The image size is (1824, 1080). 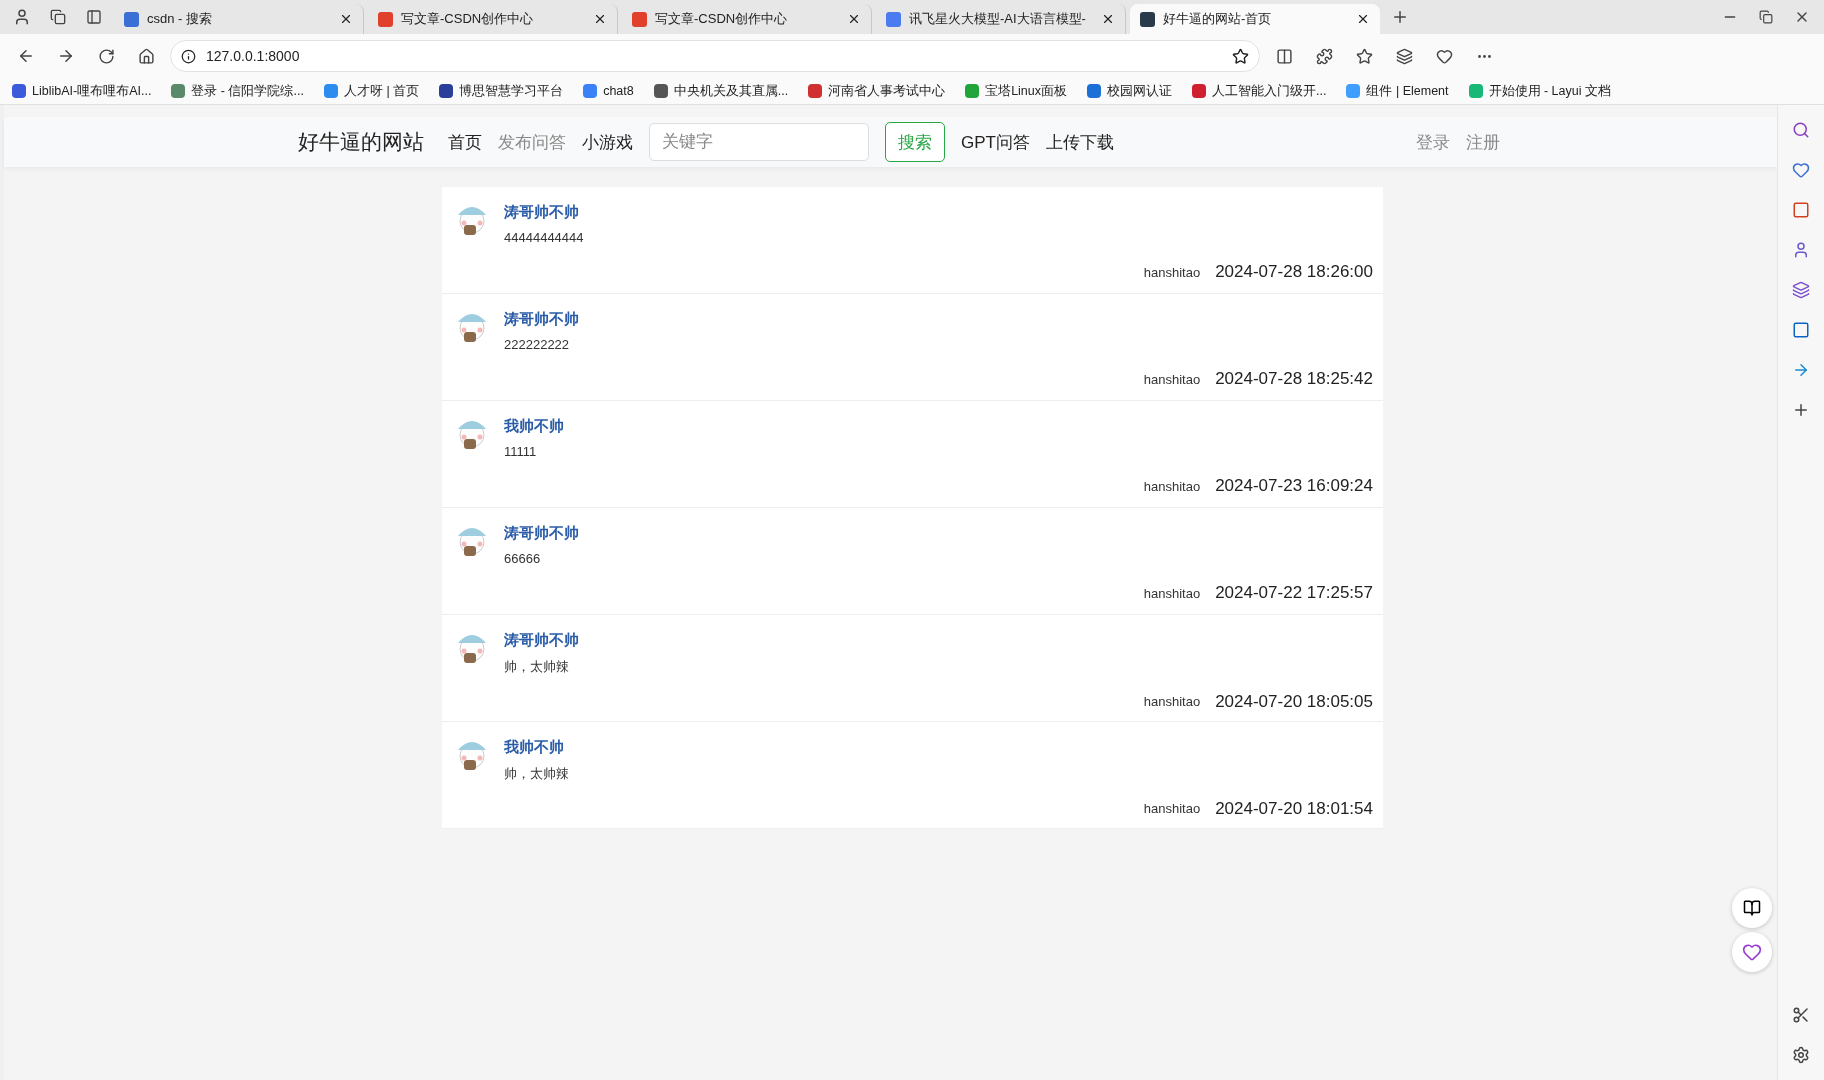 What do you see at coordinates (1294, 486) in the screenshot?
I see `post-time: 2024-07-23 16:09:24` at bounding box center [1294, 486].